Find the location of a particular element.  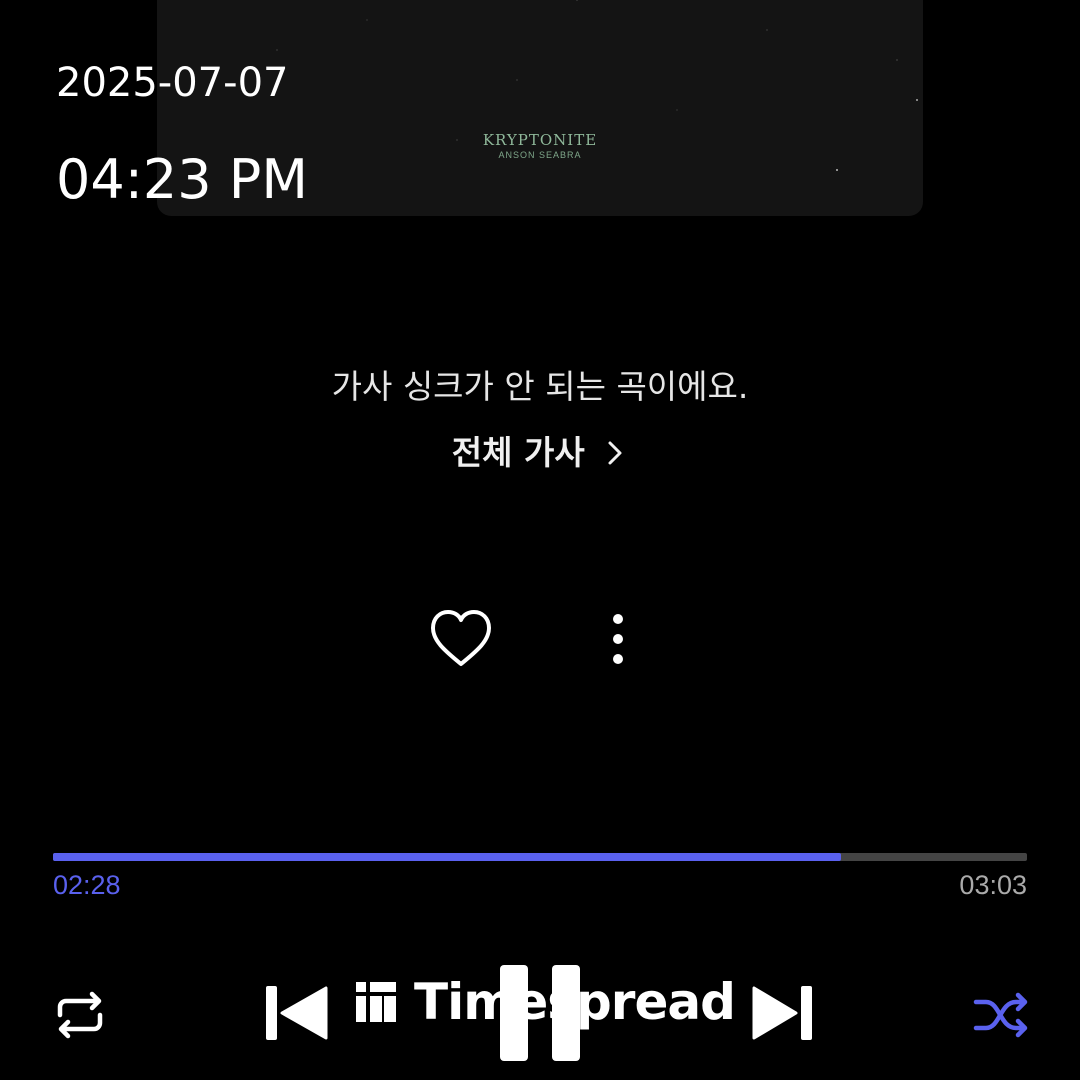

chevron-right-icon is located at coordinates (615, 453).